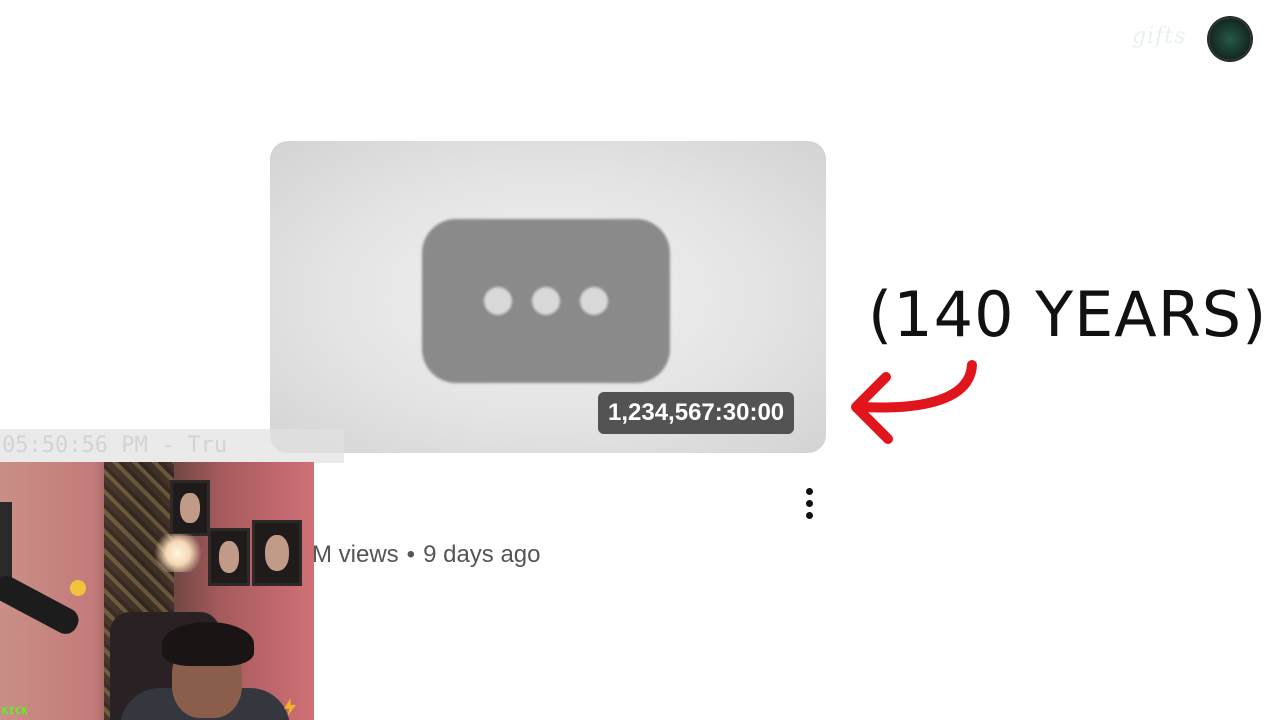 This screenshot has width=1280, height=720. I want to click on annotation-text: (140 YEARS), so click(1068, 314).